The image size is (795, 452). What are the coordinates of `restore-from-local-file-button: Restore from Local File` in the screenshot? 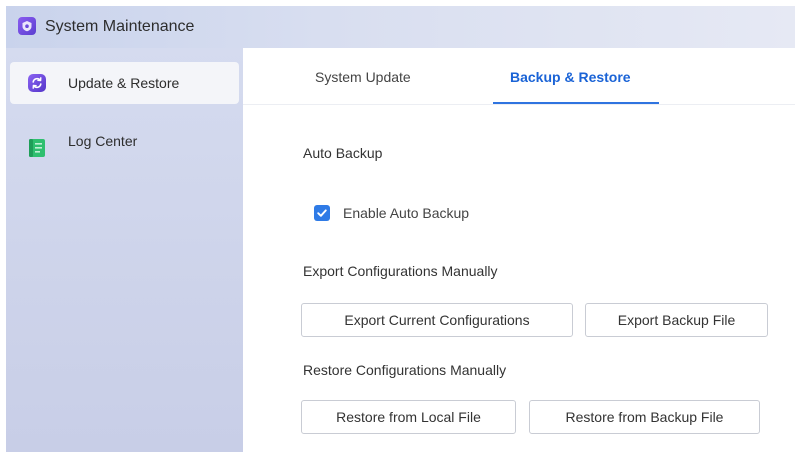 It's located at (408, 417).